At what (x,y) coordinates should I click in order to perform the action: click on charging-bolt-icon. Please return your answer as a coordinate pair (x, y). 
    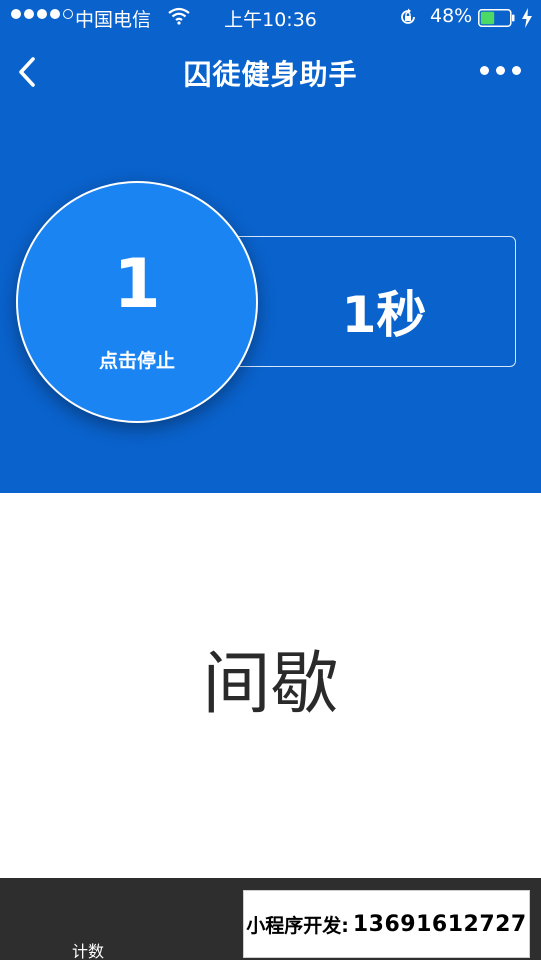
    Looking at the image, I should click on (527, 20).